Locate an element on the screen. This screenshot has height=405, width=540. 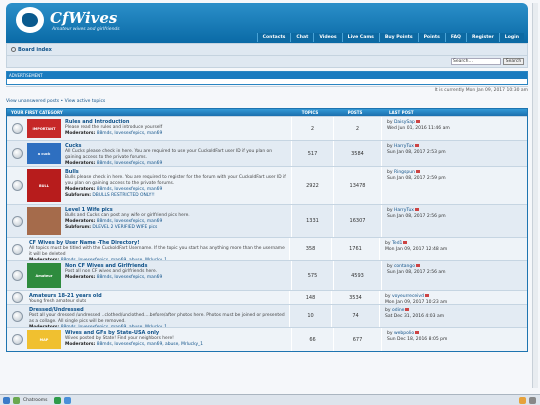
breadcrumb-board-index: Board index is located at coordinates (35, 50).